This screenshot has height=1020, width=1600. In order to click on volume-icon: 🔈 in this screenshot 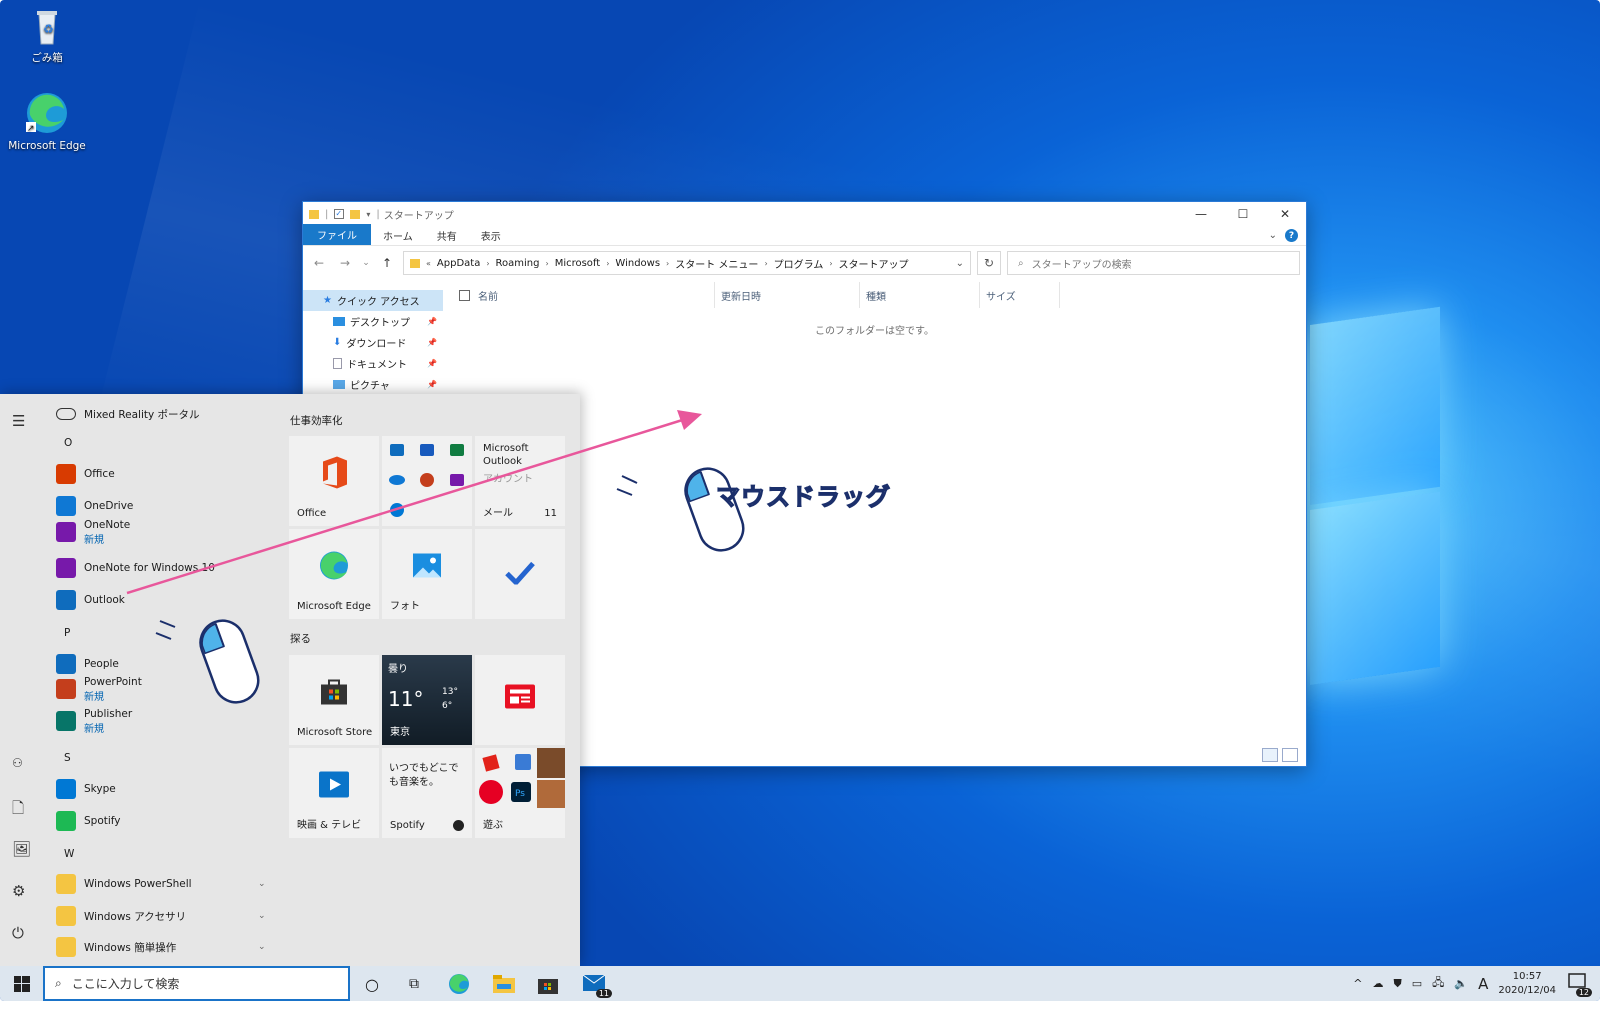, I will do `click(1461, 983)`.